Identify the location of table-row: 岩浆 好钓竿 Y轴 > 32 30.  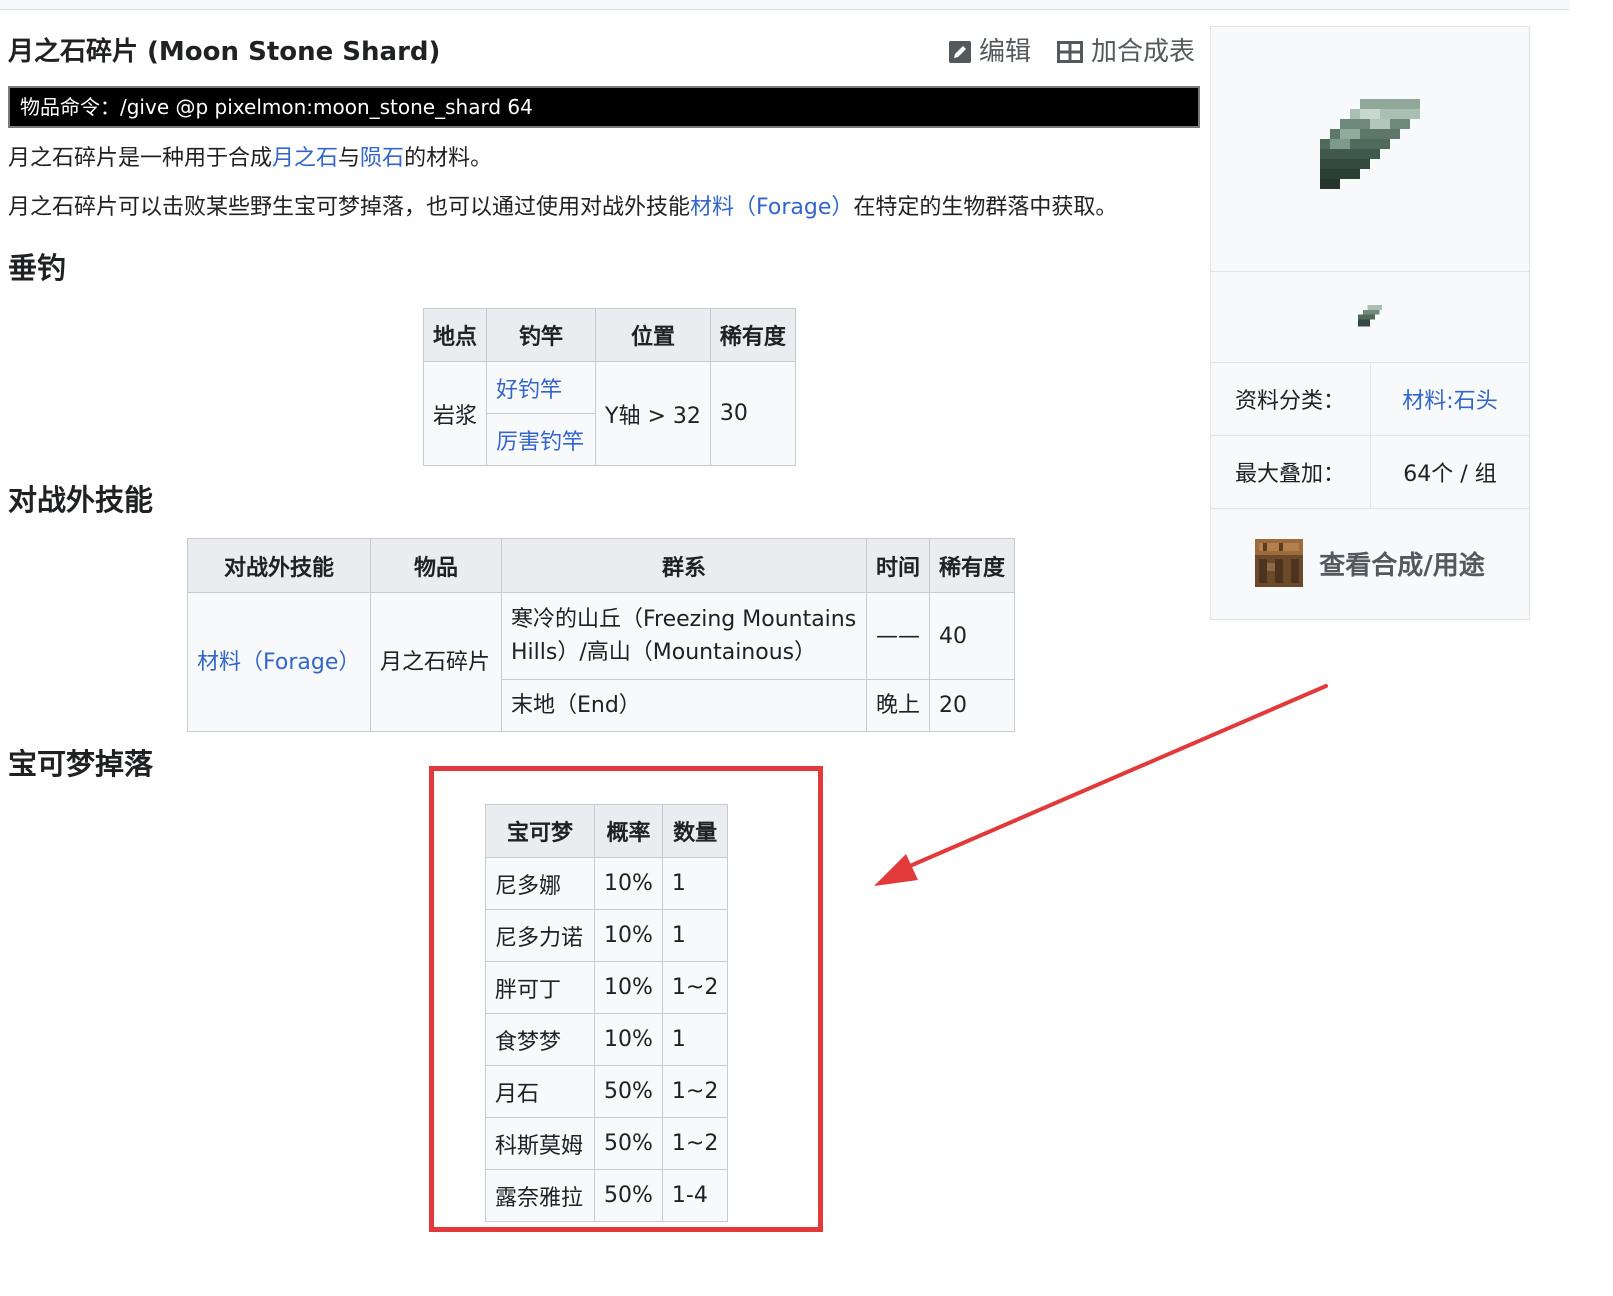
(609, 413).